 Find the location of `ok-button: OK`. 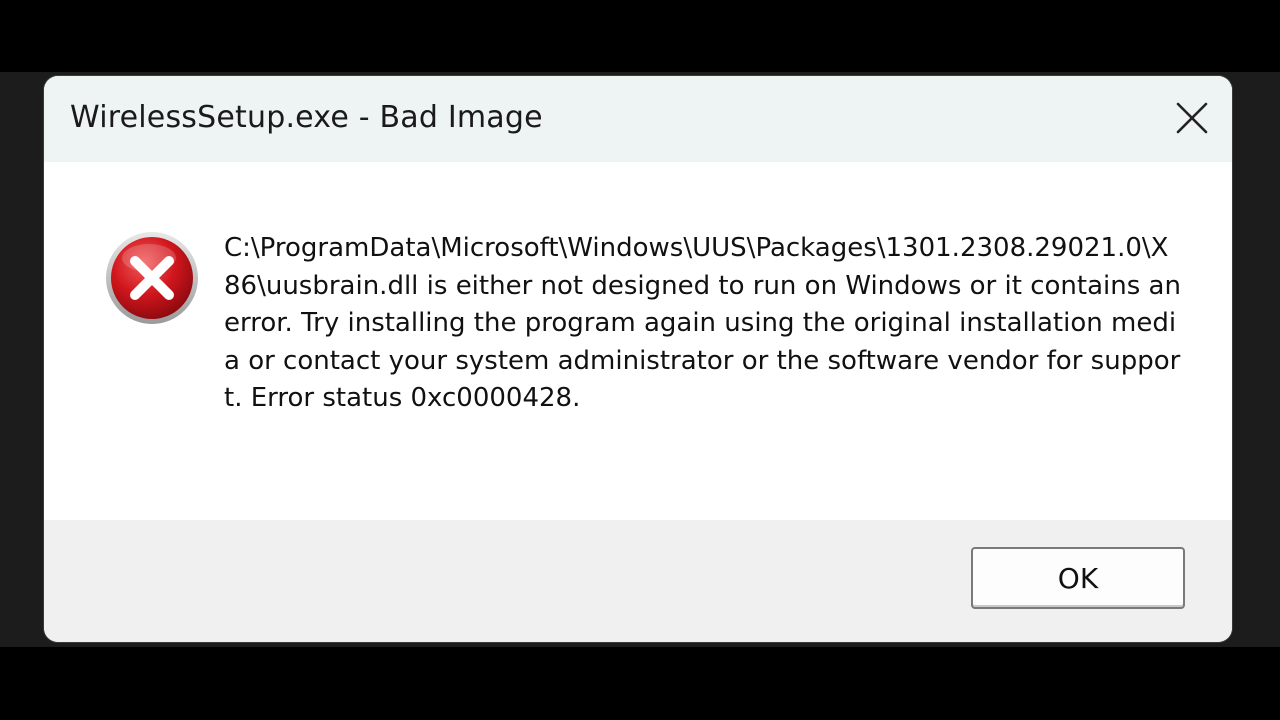

ok-button: OK is located at coordinates (1078, 578).